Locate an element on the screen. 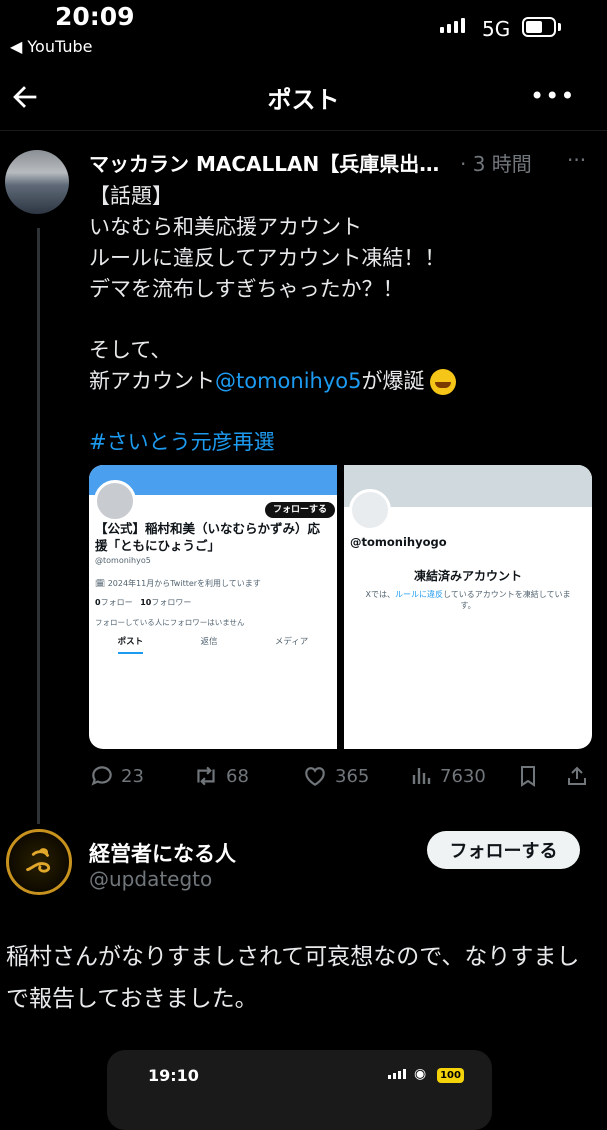  followers-label: フォロワー is located at coordinates (171, 602).